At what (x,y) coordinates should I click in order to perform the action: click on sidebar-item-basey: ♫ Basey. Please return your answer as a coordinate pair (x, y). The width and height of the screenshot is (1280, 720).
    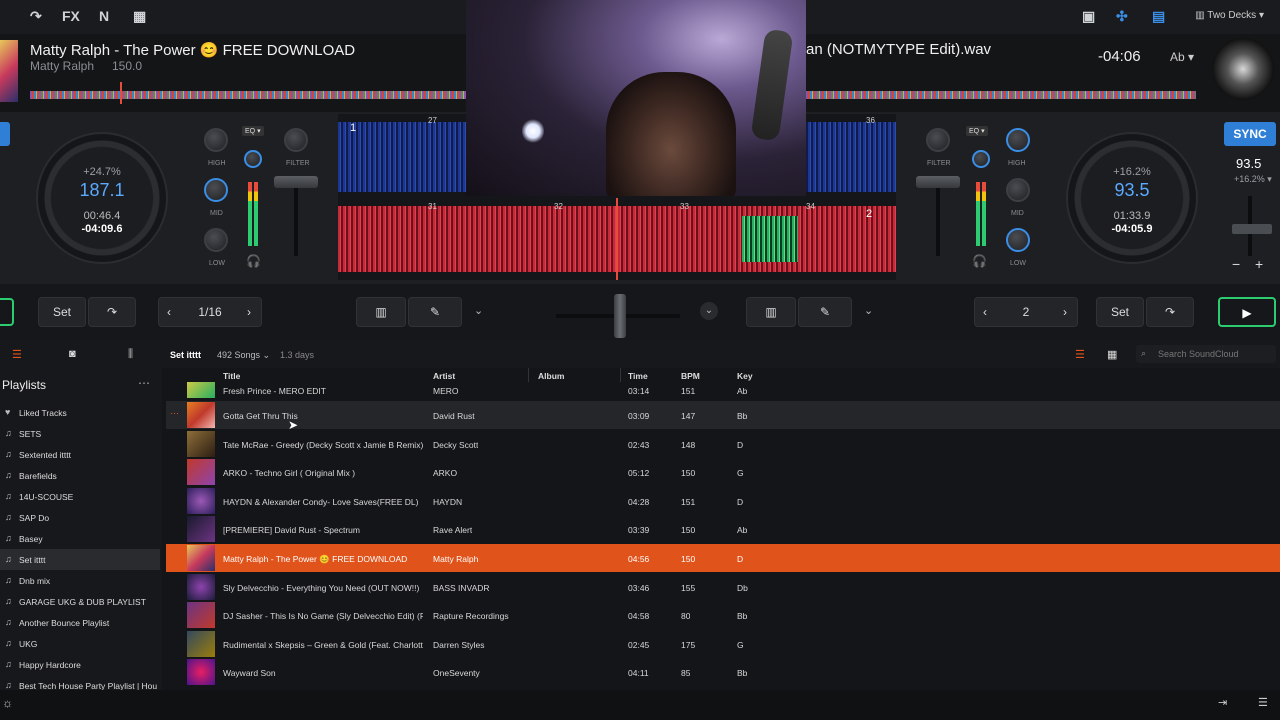
    Looking at the image, I should click on (80, 538).